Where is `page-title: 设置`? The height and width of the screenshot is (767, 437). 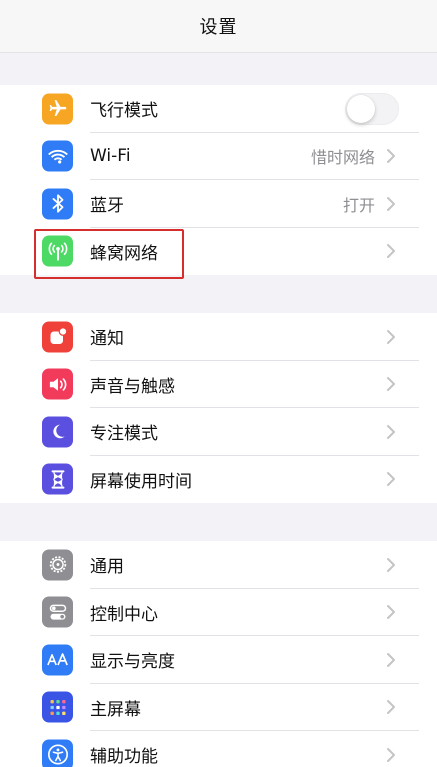
page-title: 设置 is located at coordinates (218, 27).